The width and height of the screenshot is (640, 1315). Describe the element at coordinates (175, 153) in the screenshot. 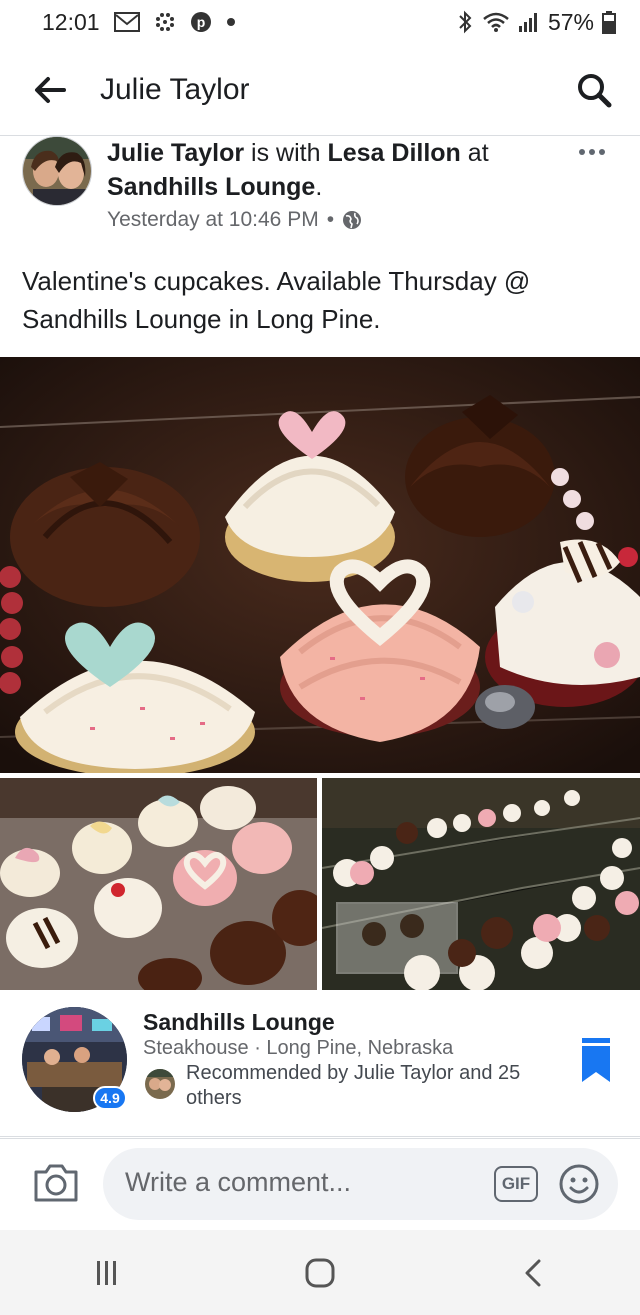

I see `author-link: Julie Taylor` at that location.